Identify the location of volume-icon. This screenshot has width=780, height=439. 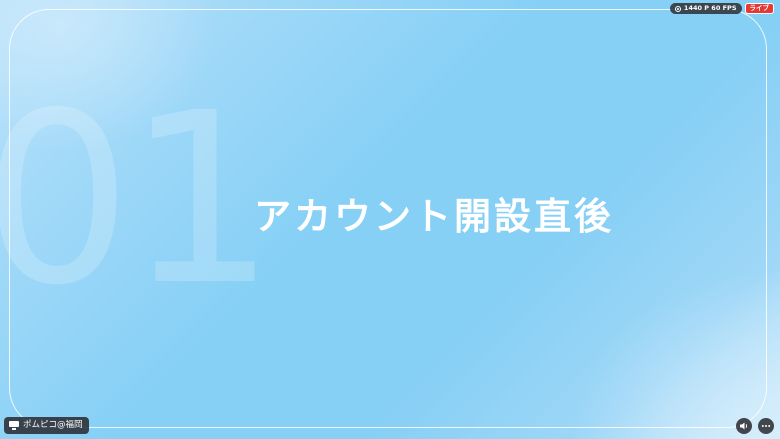
(744, 426).